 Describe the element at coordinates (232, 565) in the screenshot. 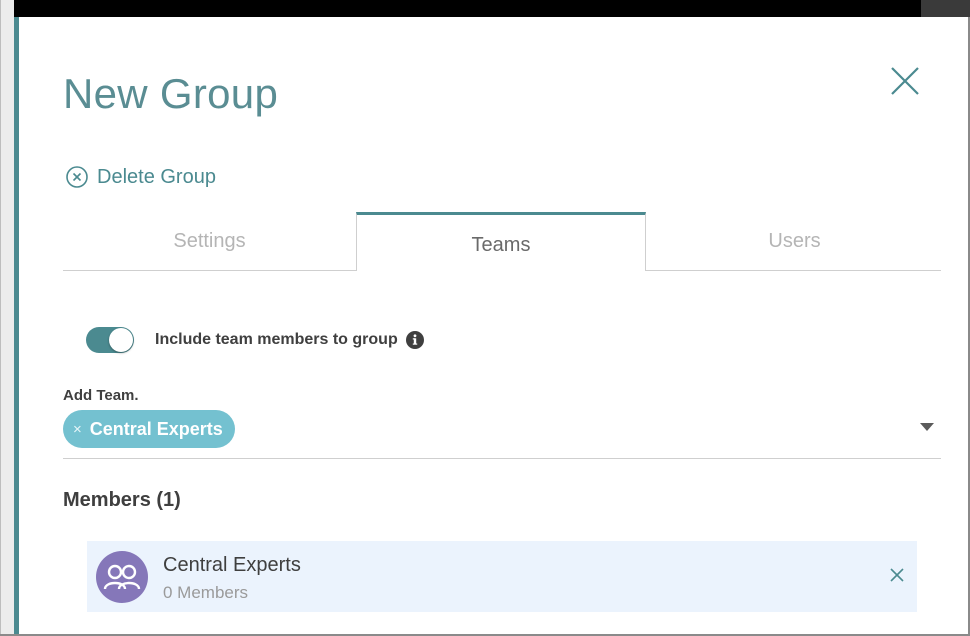

I see `member-name: Central Experts` at that location.